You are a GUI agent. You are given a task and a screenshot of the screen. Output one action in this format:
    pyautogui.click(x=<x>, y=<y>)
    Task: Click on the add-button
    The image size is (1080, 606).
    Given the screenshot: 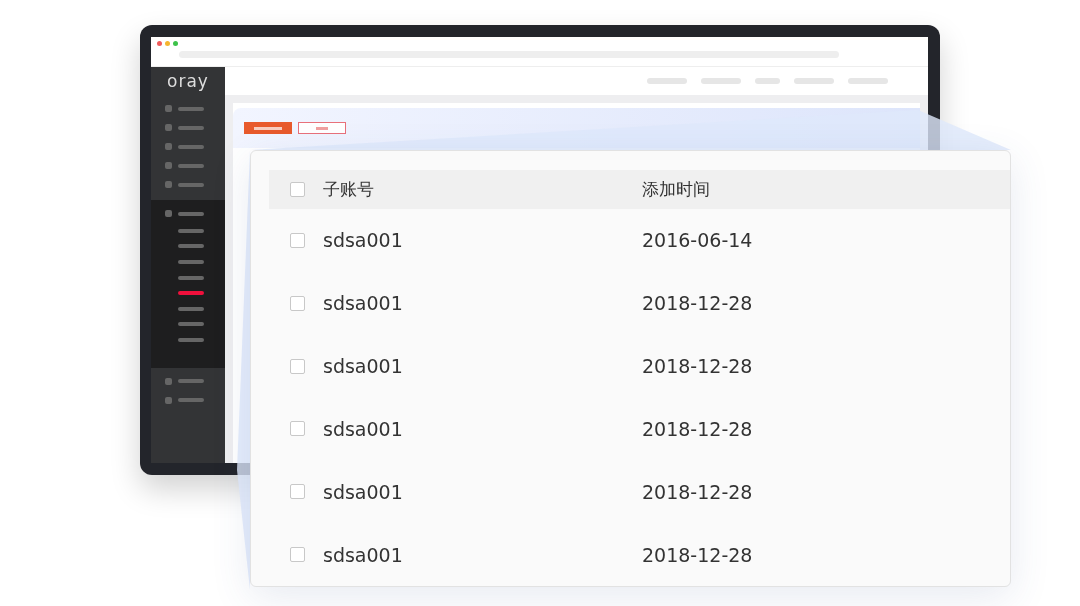 What is the action you would take?
    pyautogui.click(x=268, y=128)
    